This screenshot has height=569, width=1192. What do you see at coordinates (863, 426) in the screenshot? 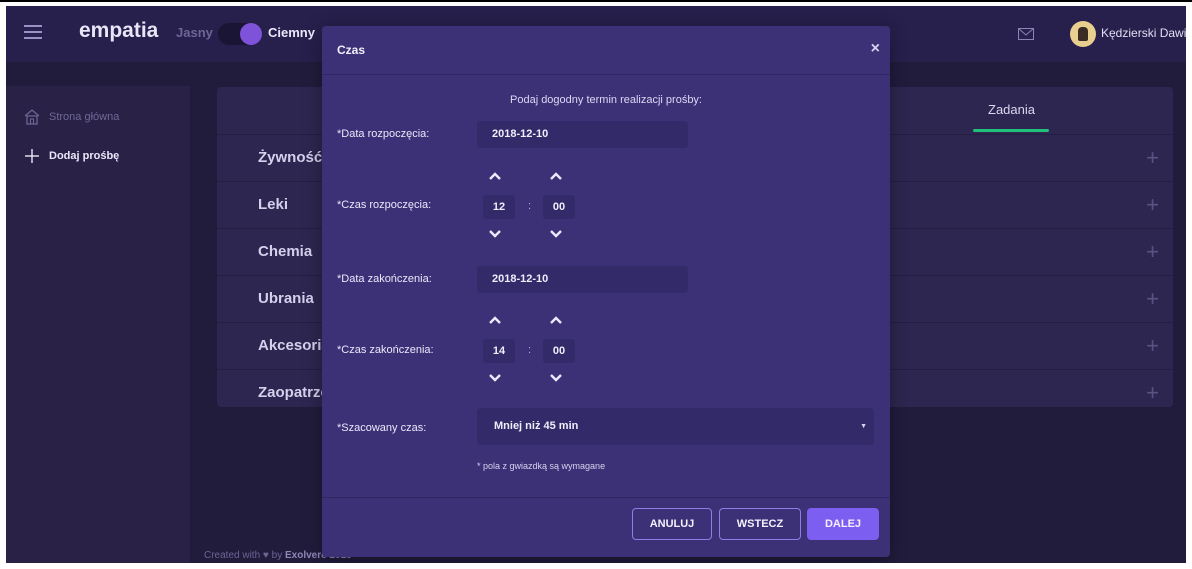
I see `dropdown-arrow-icon: ▼` at bounding box center [863, 426].